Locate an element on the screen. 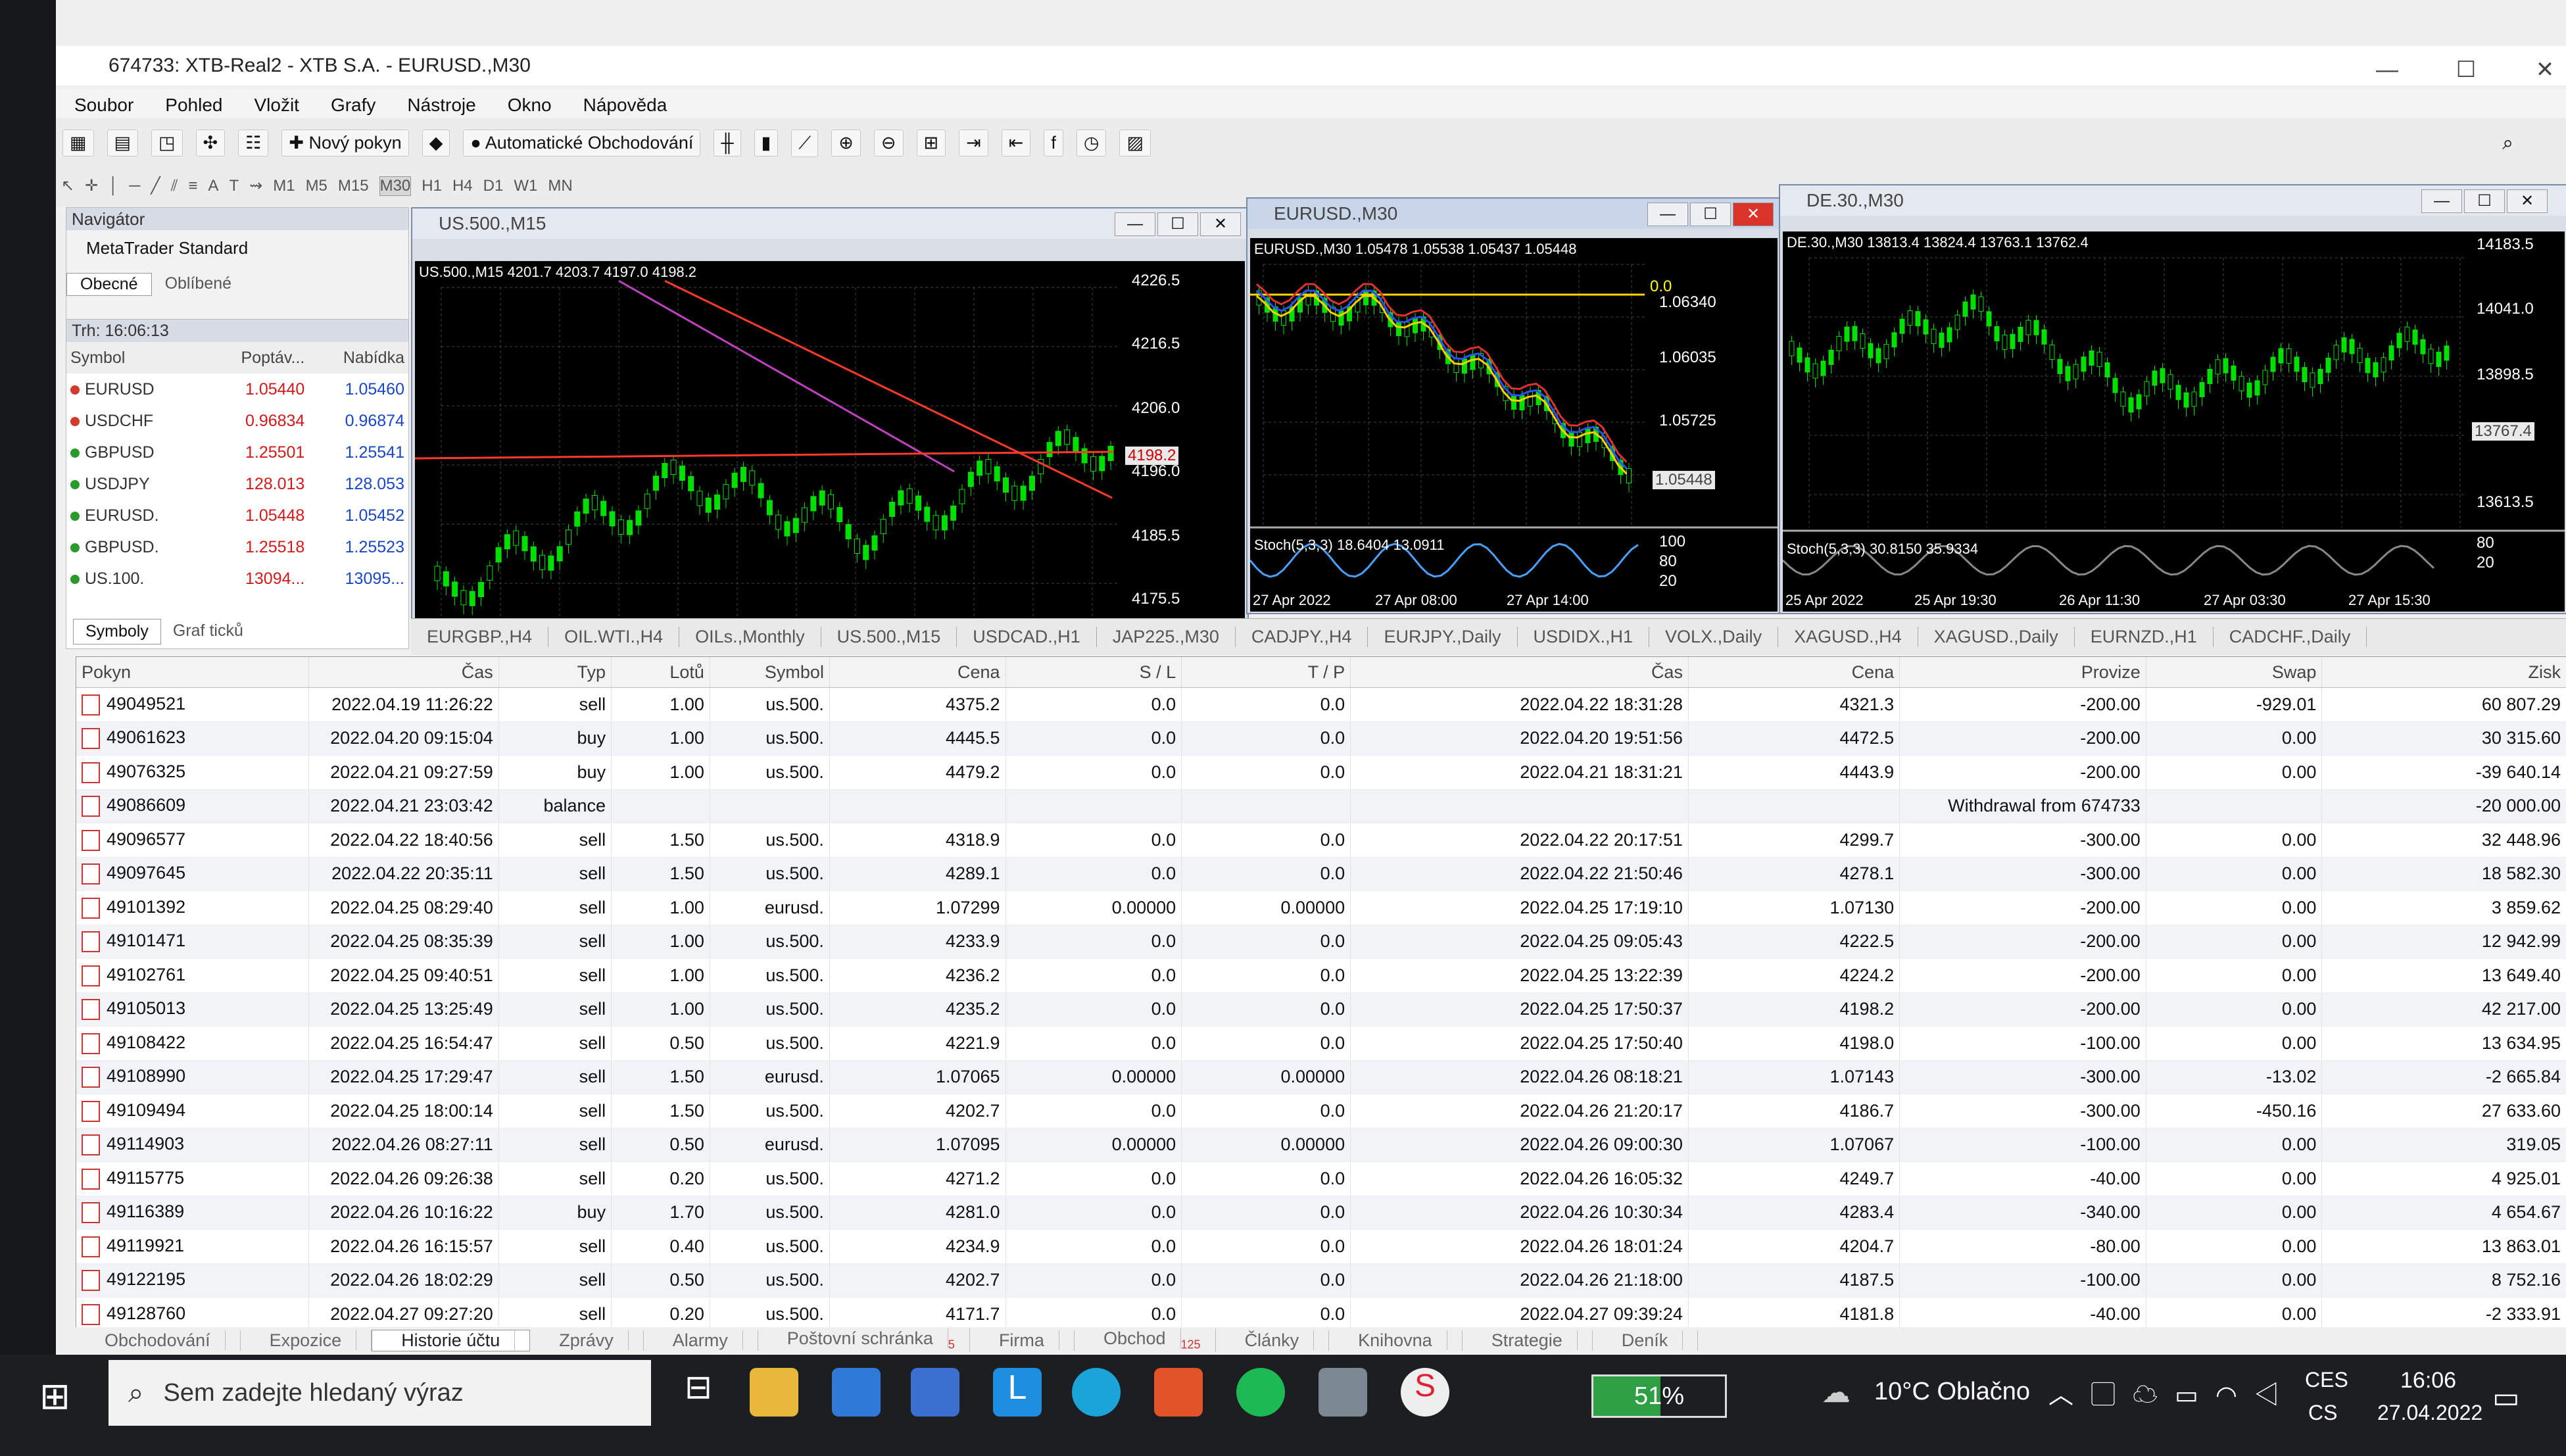 The image size is (2566, 1456). arrows-icon: ⇝ is located at coordinates (255, 185).